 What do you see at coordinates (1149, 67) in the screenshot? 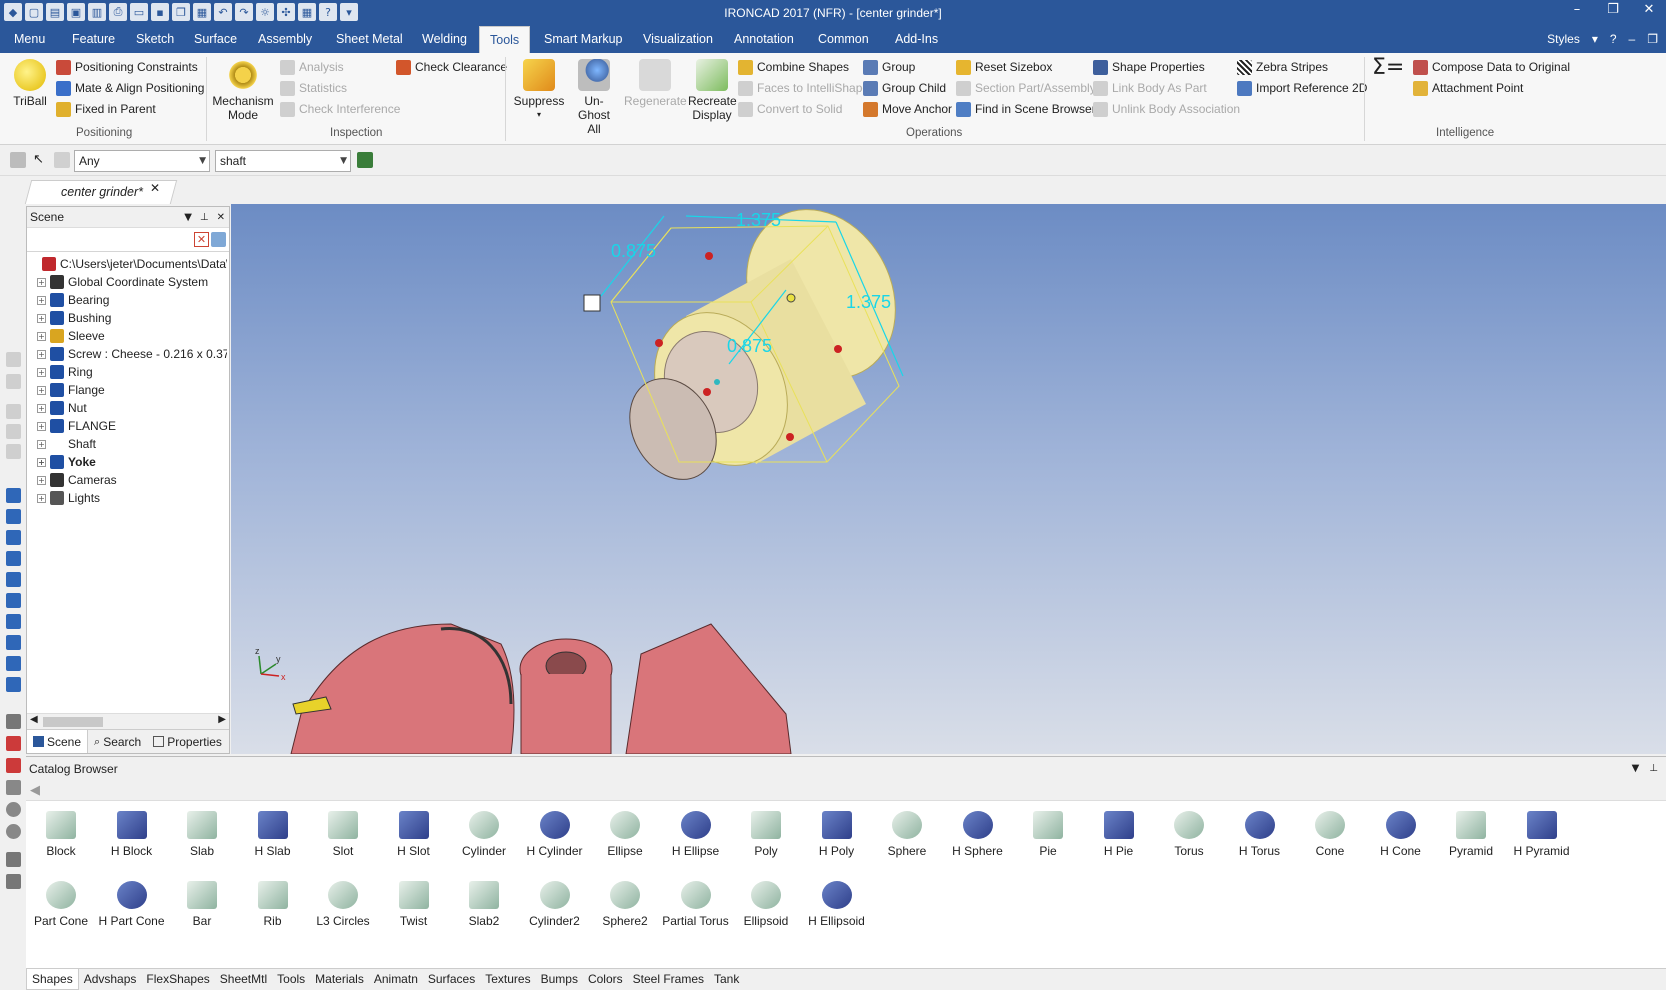
I see `shape-properties-button: Shape Properties` at bounding box center [1149, 67].